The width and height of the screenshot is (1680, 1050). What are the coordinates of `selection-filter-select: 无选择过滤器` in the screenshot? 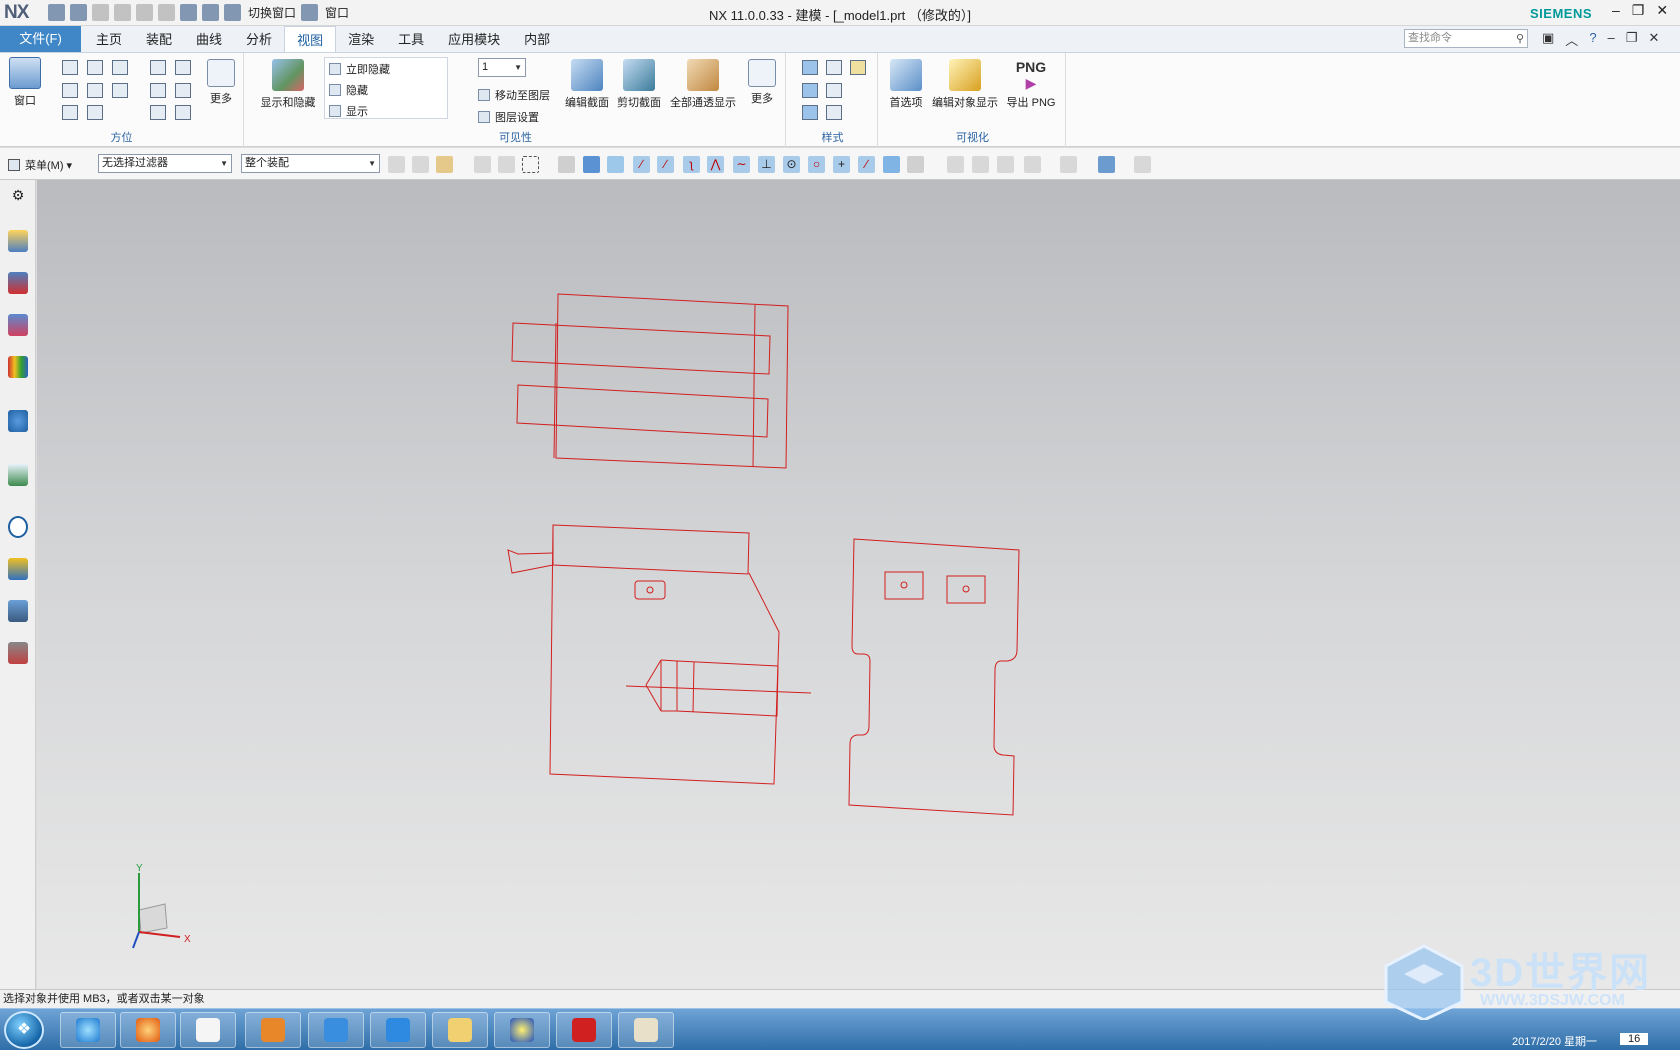 It's located at (165, 163).